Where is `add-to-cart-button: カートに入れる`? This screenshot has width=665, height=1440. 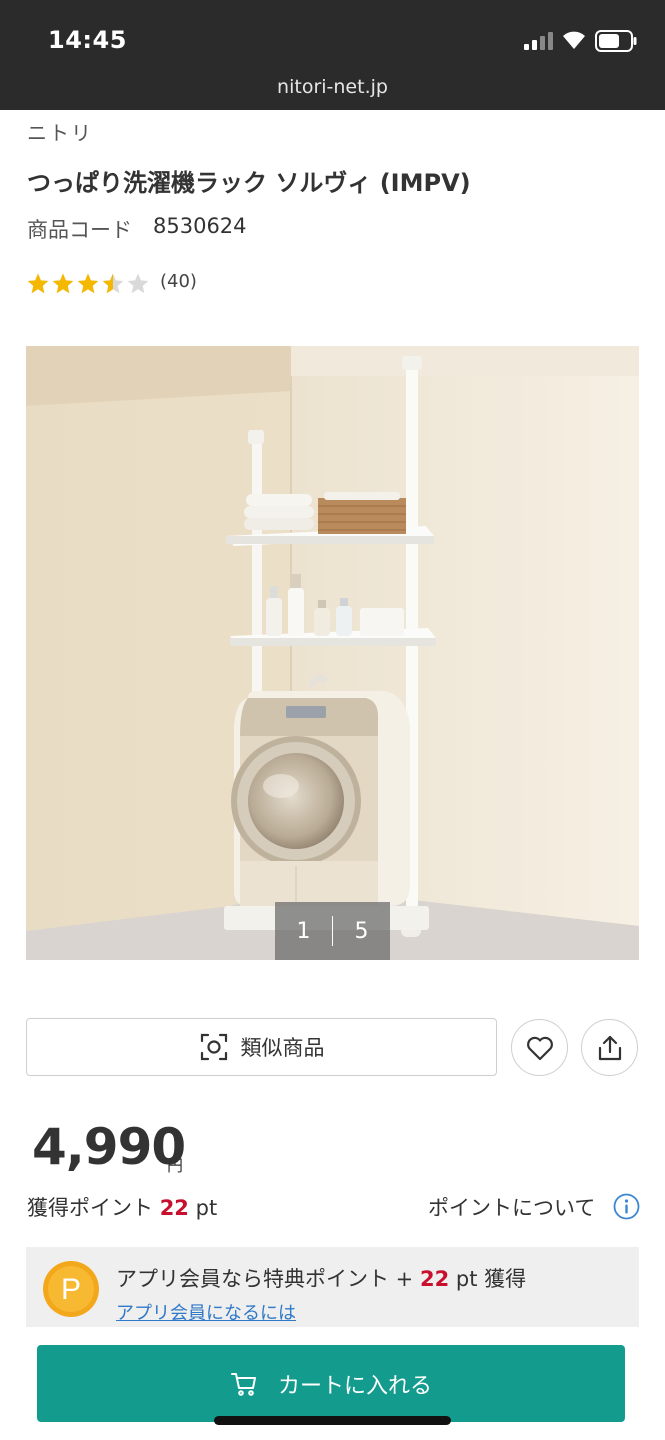
add-to-cart-button: カートに入れる is located at coordinates (331, 1383).